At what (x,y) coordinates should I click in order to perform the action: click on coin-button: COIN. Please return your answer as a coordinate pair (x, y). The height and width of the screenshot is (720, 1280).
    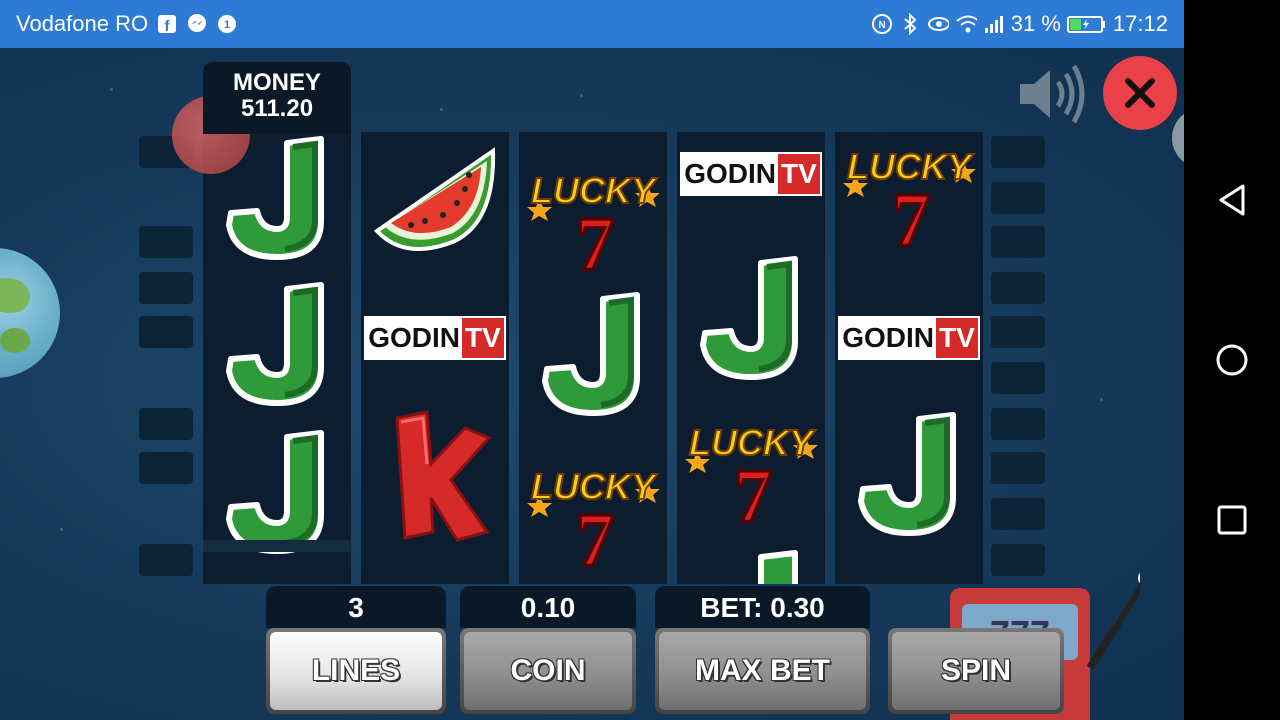
    Looking at the image, I should click on (548, 671).